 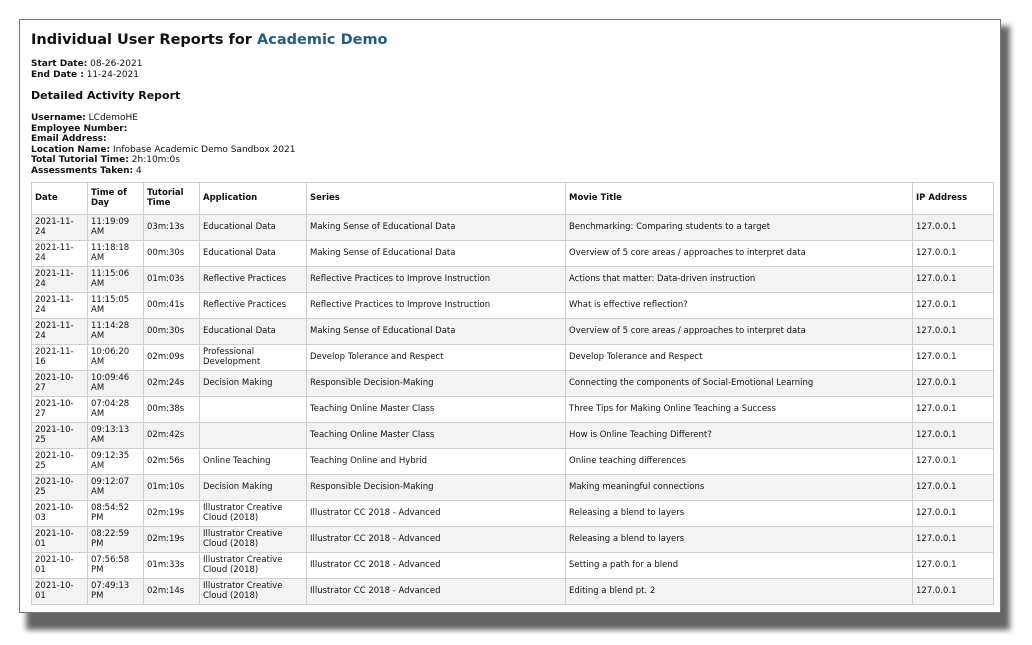 What do you see at coordinates (512, 129) in the screenshot?
I see `employee-number-line: Employee Number:` at bounding box center [512, 129].